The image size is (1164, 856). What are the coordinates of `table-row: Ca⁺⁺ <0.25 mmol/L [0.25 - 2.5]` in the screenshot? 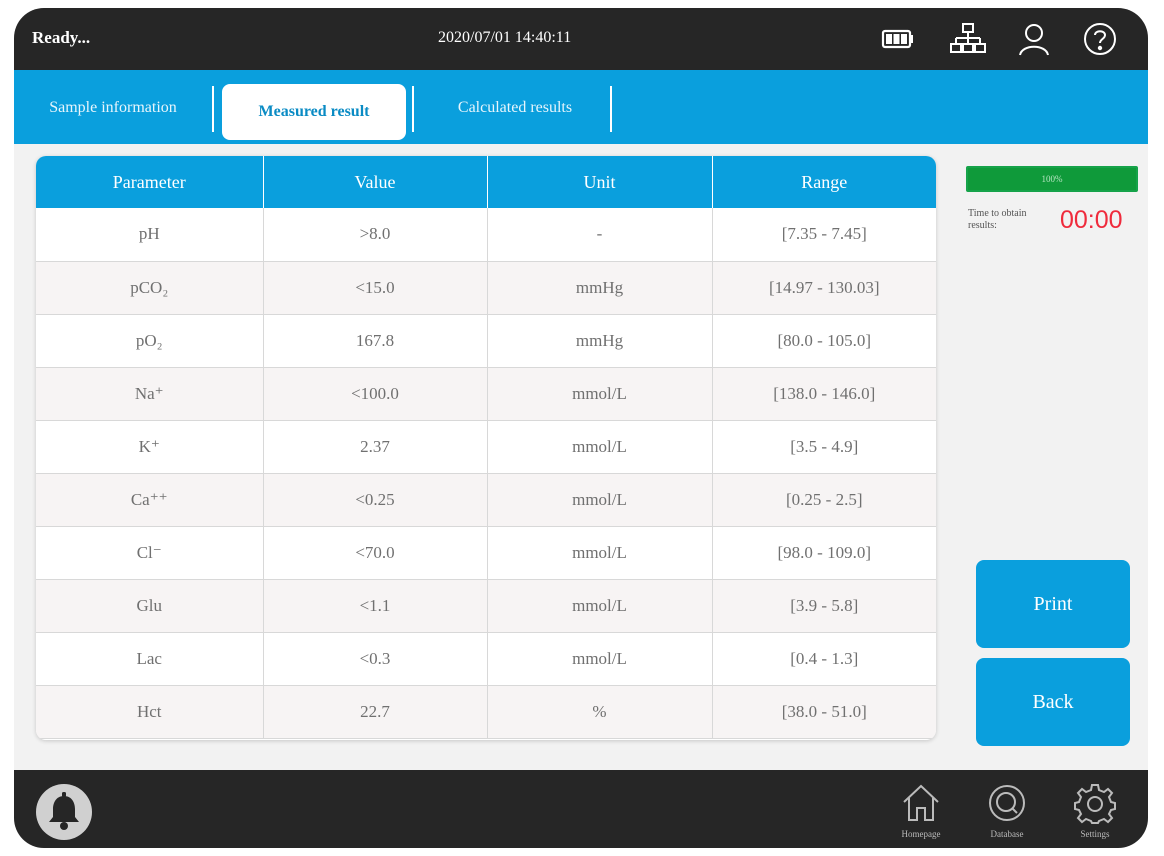 It's located at (486, 500).